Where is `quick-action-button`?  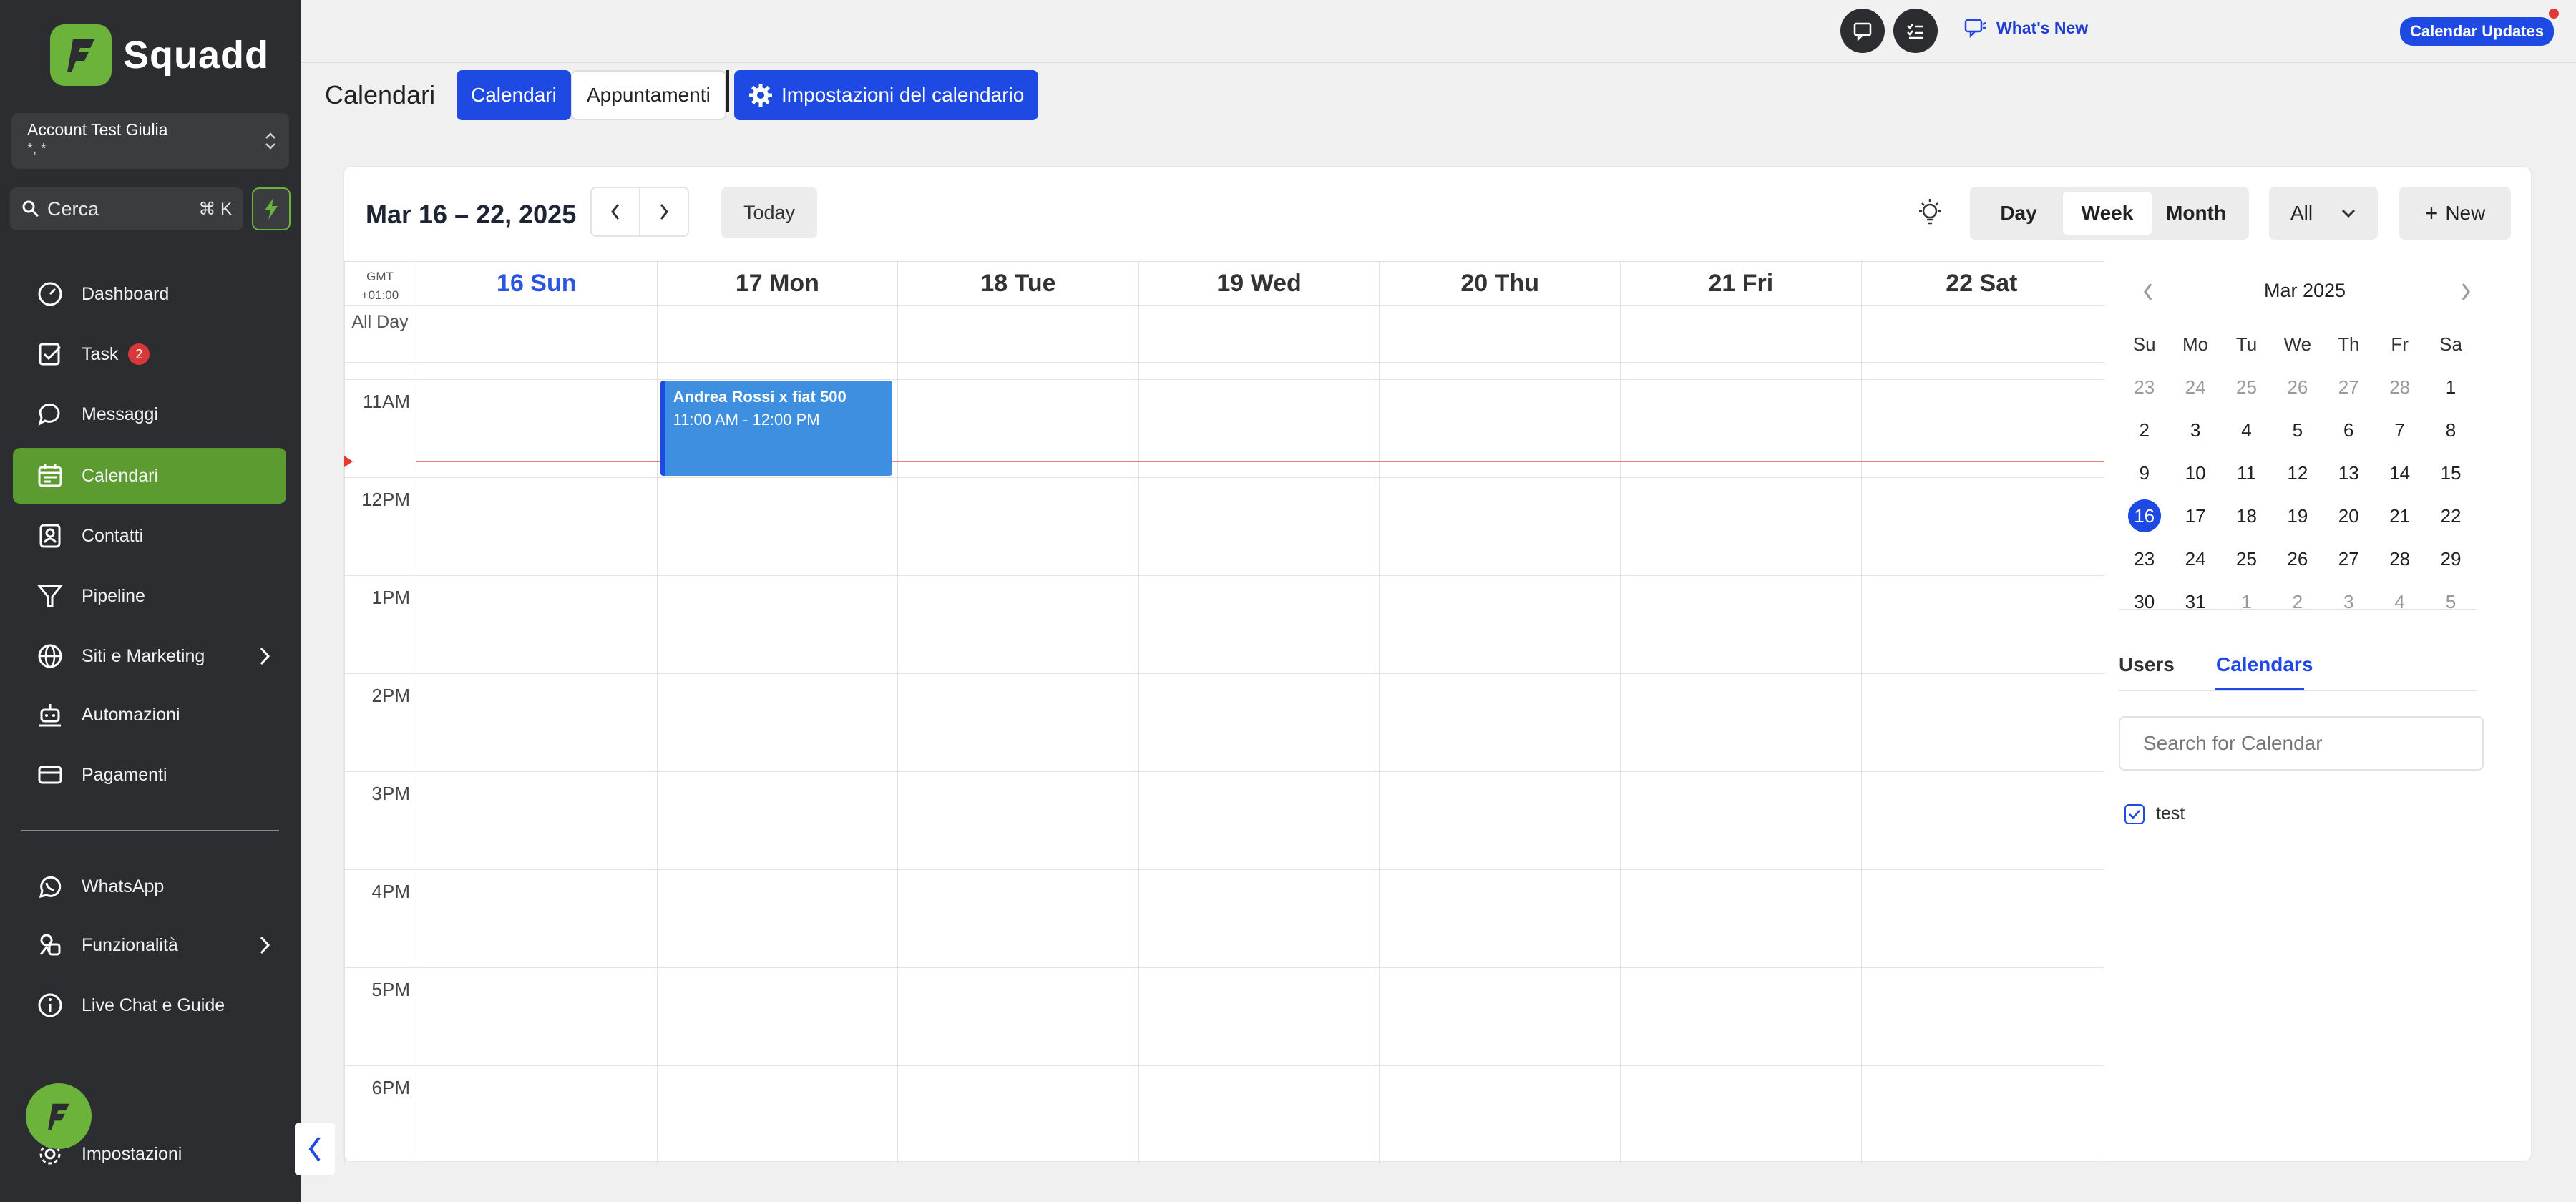 quick-action-button is located at coordinates (271, 209).